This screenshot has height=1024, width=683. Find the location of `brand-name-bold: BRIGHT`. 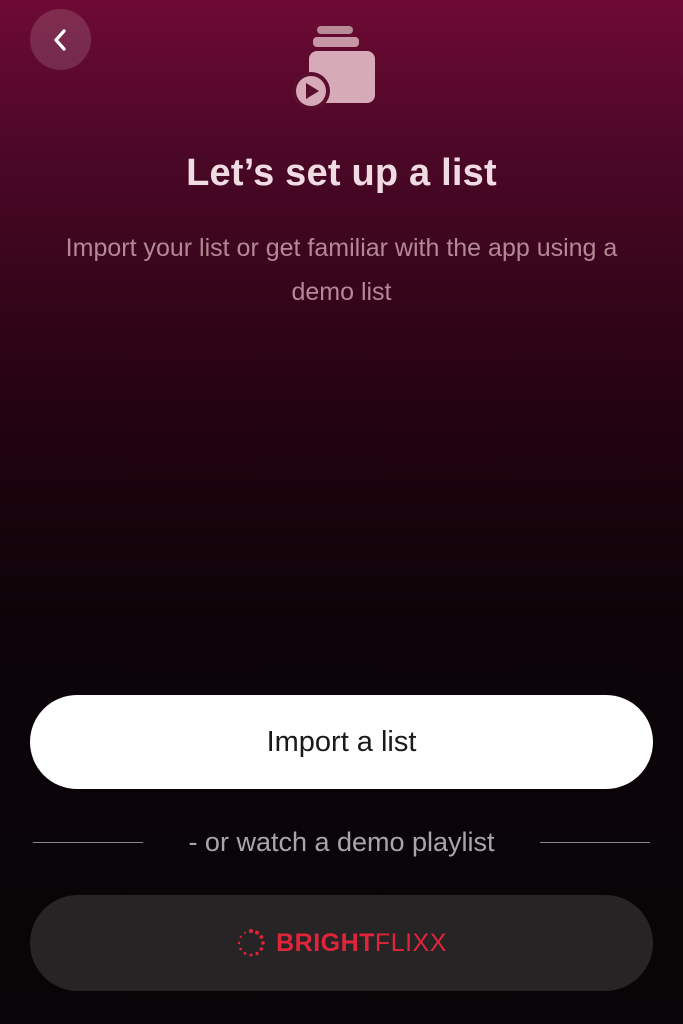

brand-name-bold: BRIGHT is located at coordinates (325, 942).